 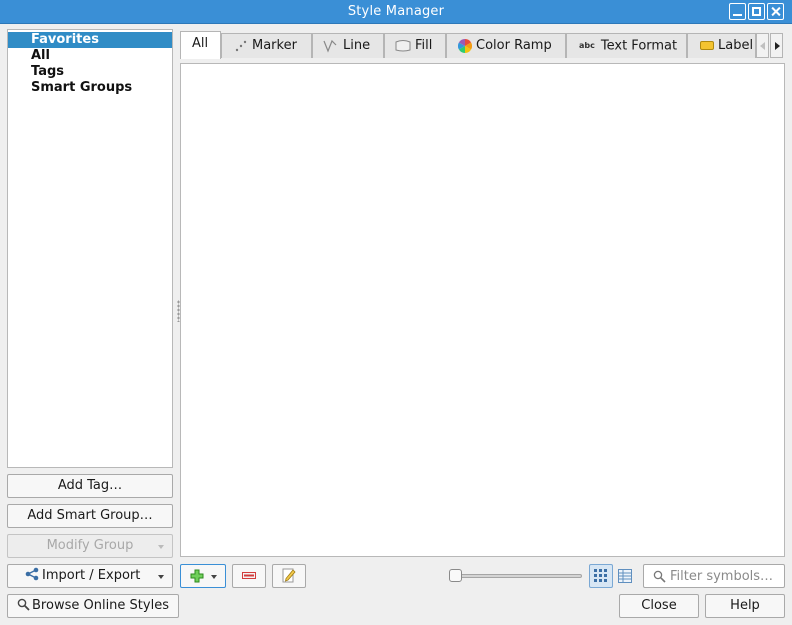 What do you see at coordinates (745, 606) in the screenshot?
I see `help-button: Help` at bounding box center [745, 606].